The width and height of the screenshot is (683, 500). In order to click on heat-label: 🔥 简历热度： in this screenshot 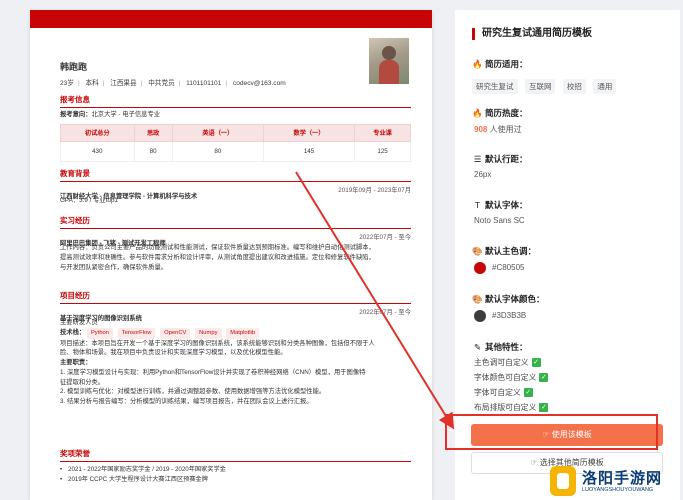, I will do `click(500, 113)`.